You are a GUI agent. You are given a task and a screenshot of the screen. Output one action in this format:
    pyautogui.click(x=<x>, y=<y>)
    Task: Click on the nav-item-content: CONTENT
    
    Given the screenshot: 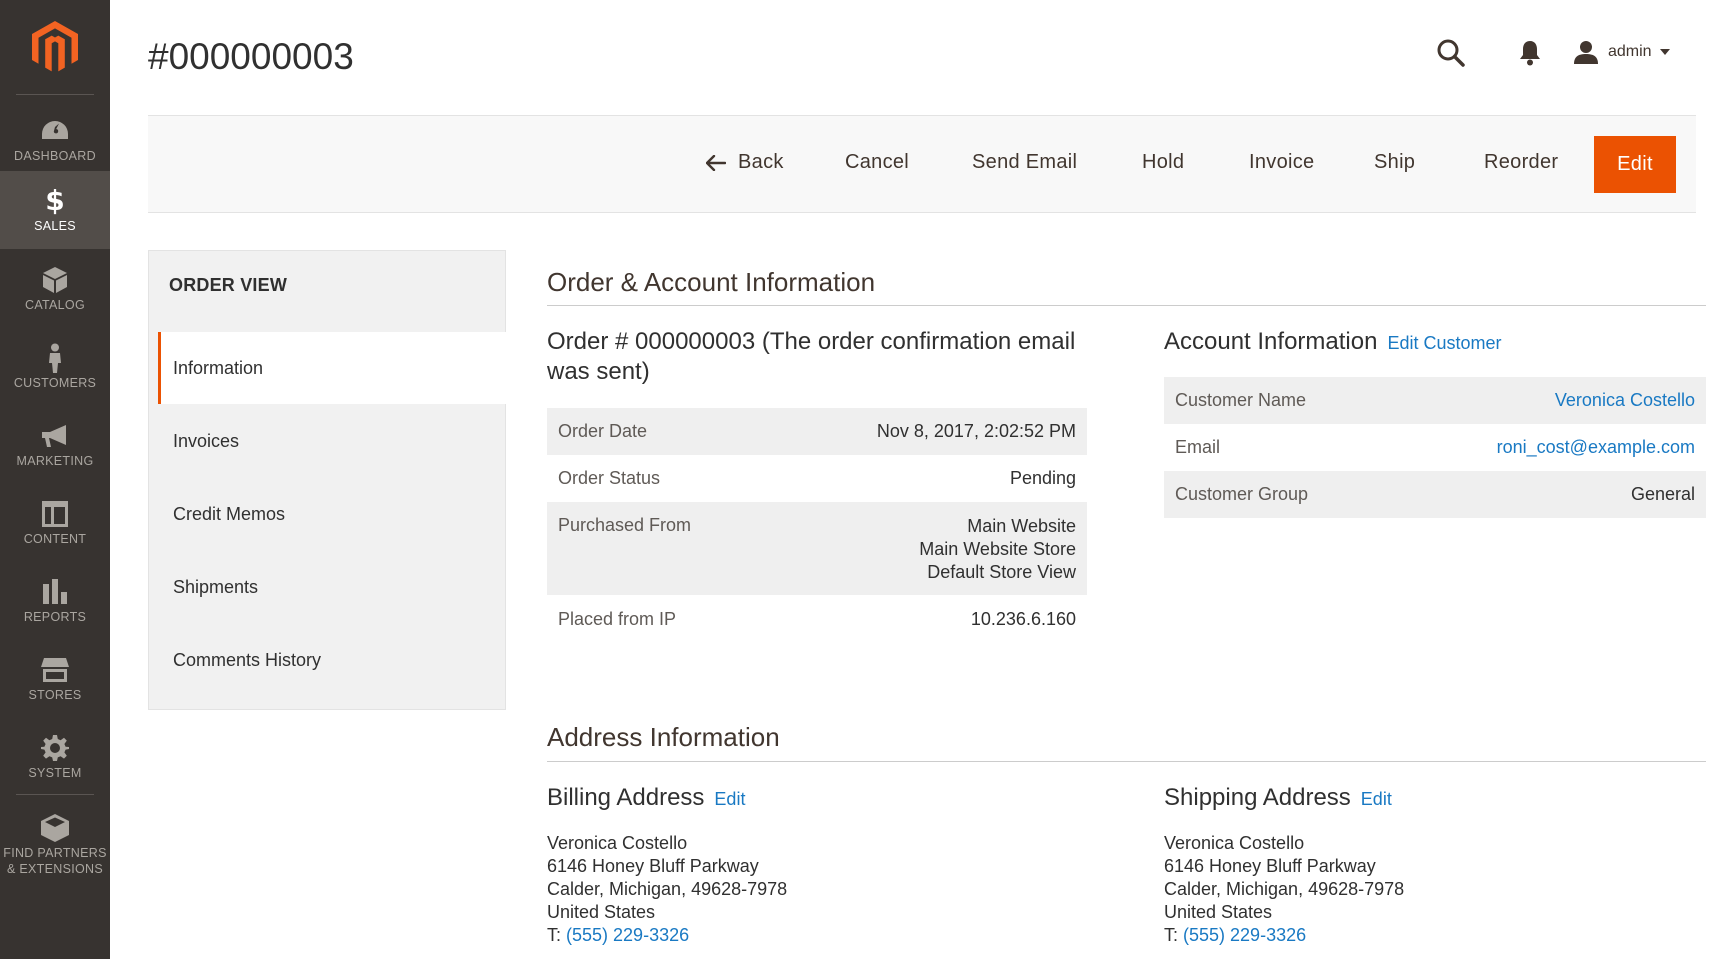 What is the action you would take?
    pyautogui.click(x=55, y=523)
    